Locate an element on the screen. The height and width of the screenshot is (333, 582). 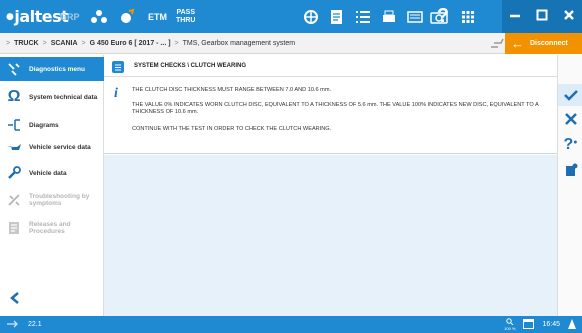
printer-icon is located at coordinates (389, 16).